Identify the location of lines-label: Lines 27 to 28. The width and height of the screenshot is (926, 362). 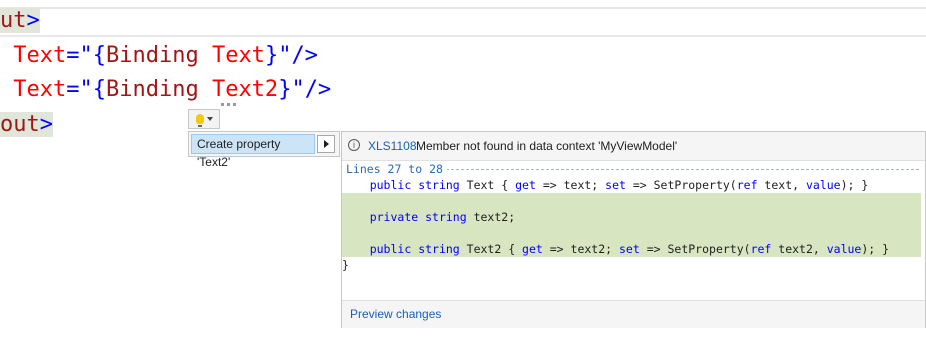
(396, 169).